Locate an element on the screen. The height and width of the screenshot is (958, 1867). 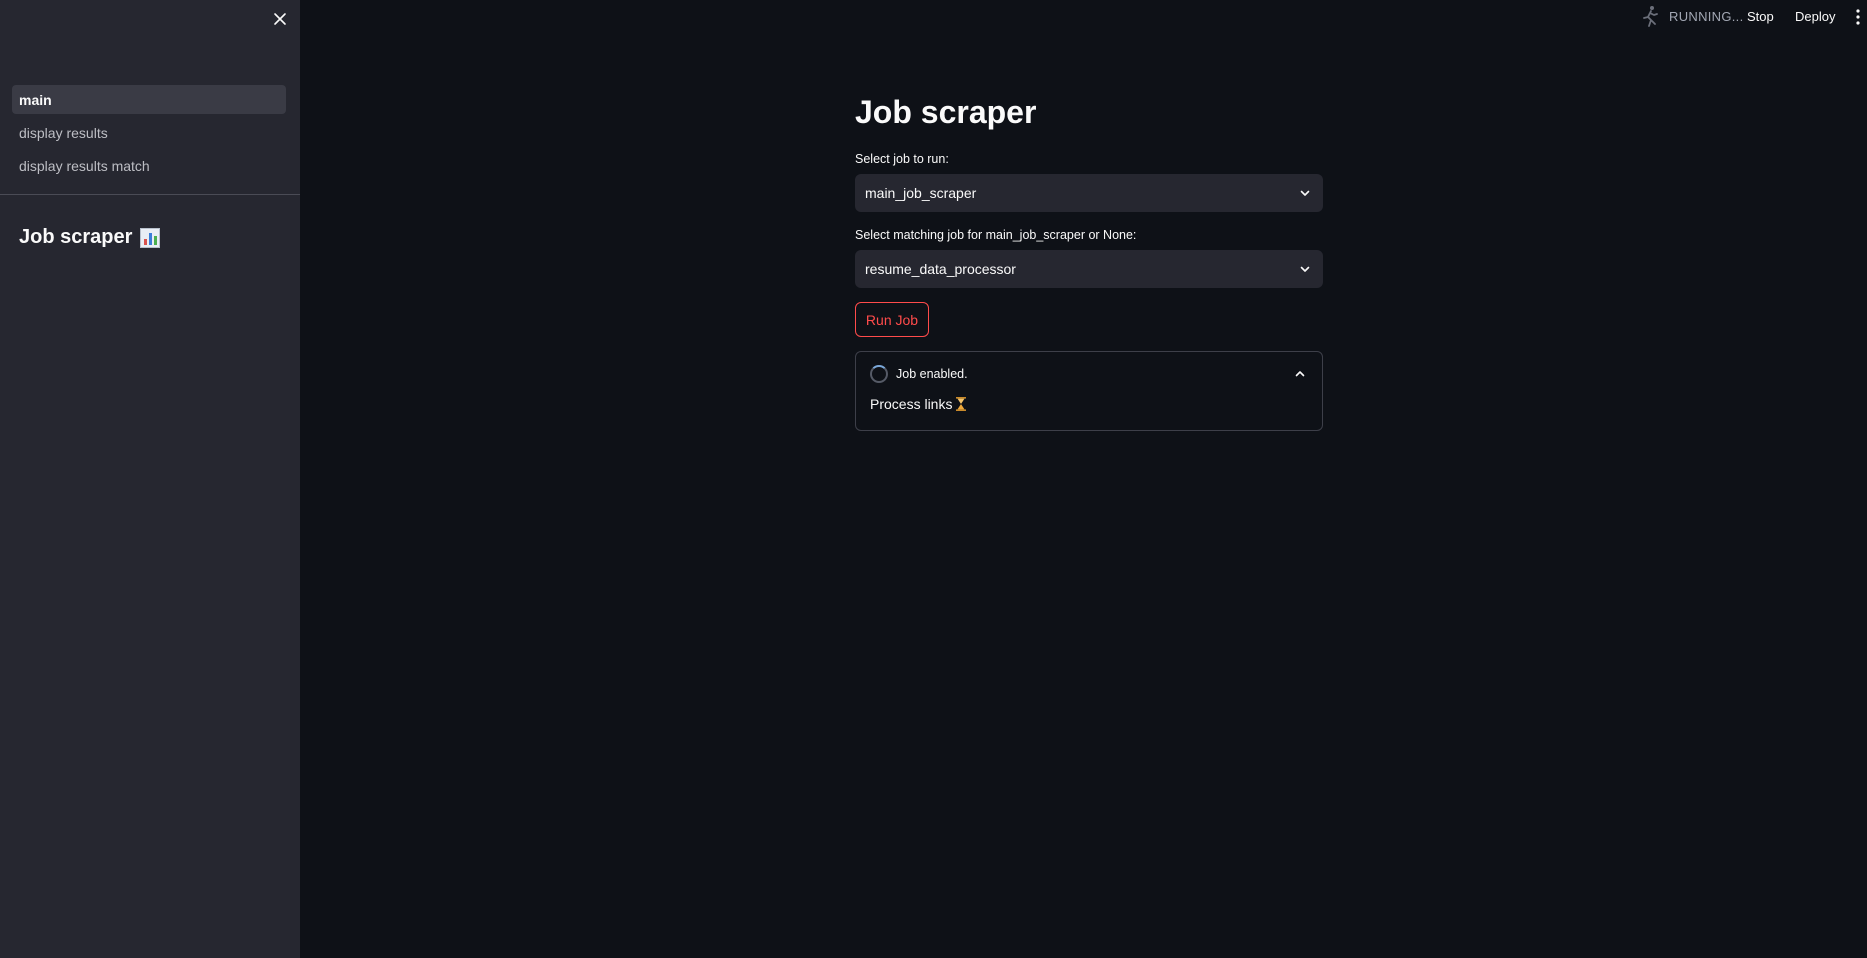
run-job-button: Run Job is located at coordinates (892, 319).